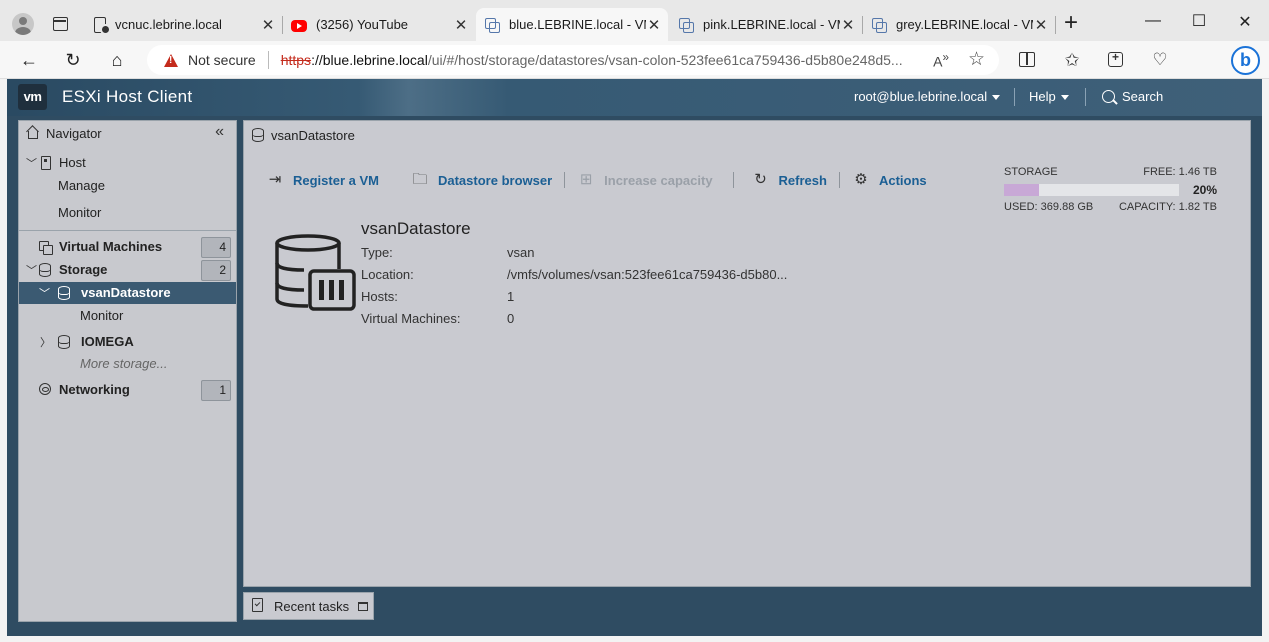  What do you see at coordinates (219, 132) in the screenshot?
I see `collapse-navigator-icon: «` at bounding box center [219, 132].